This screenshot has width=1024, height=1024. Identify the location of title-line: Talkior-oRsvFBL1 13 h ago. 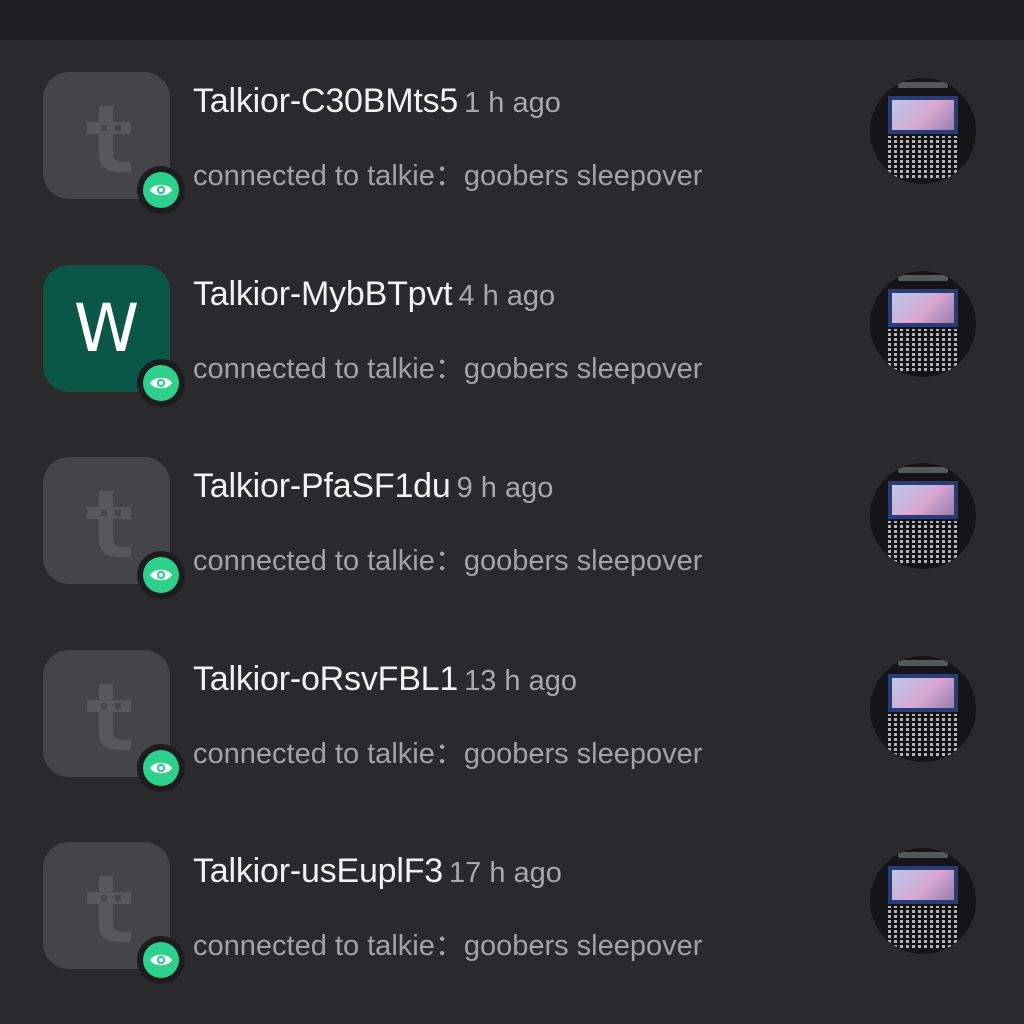
(385, 679).